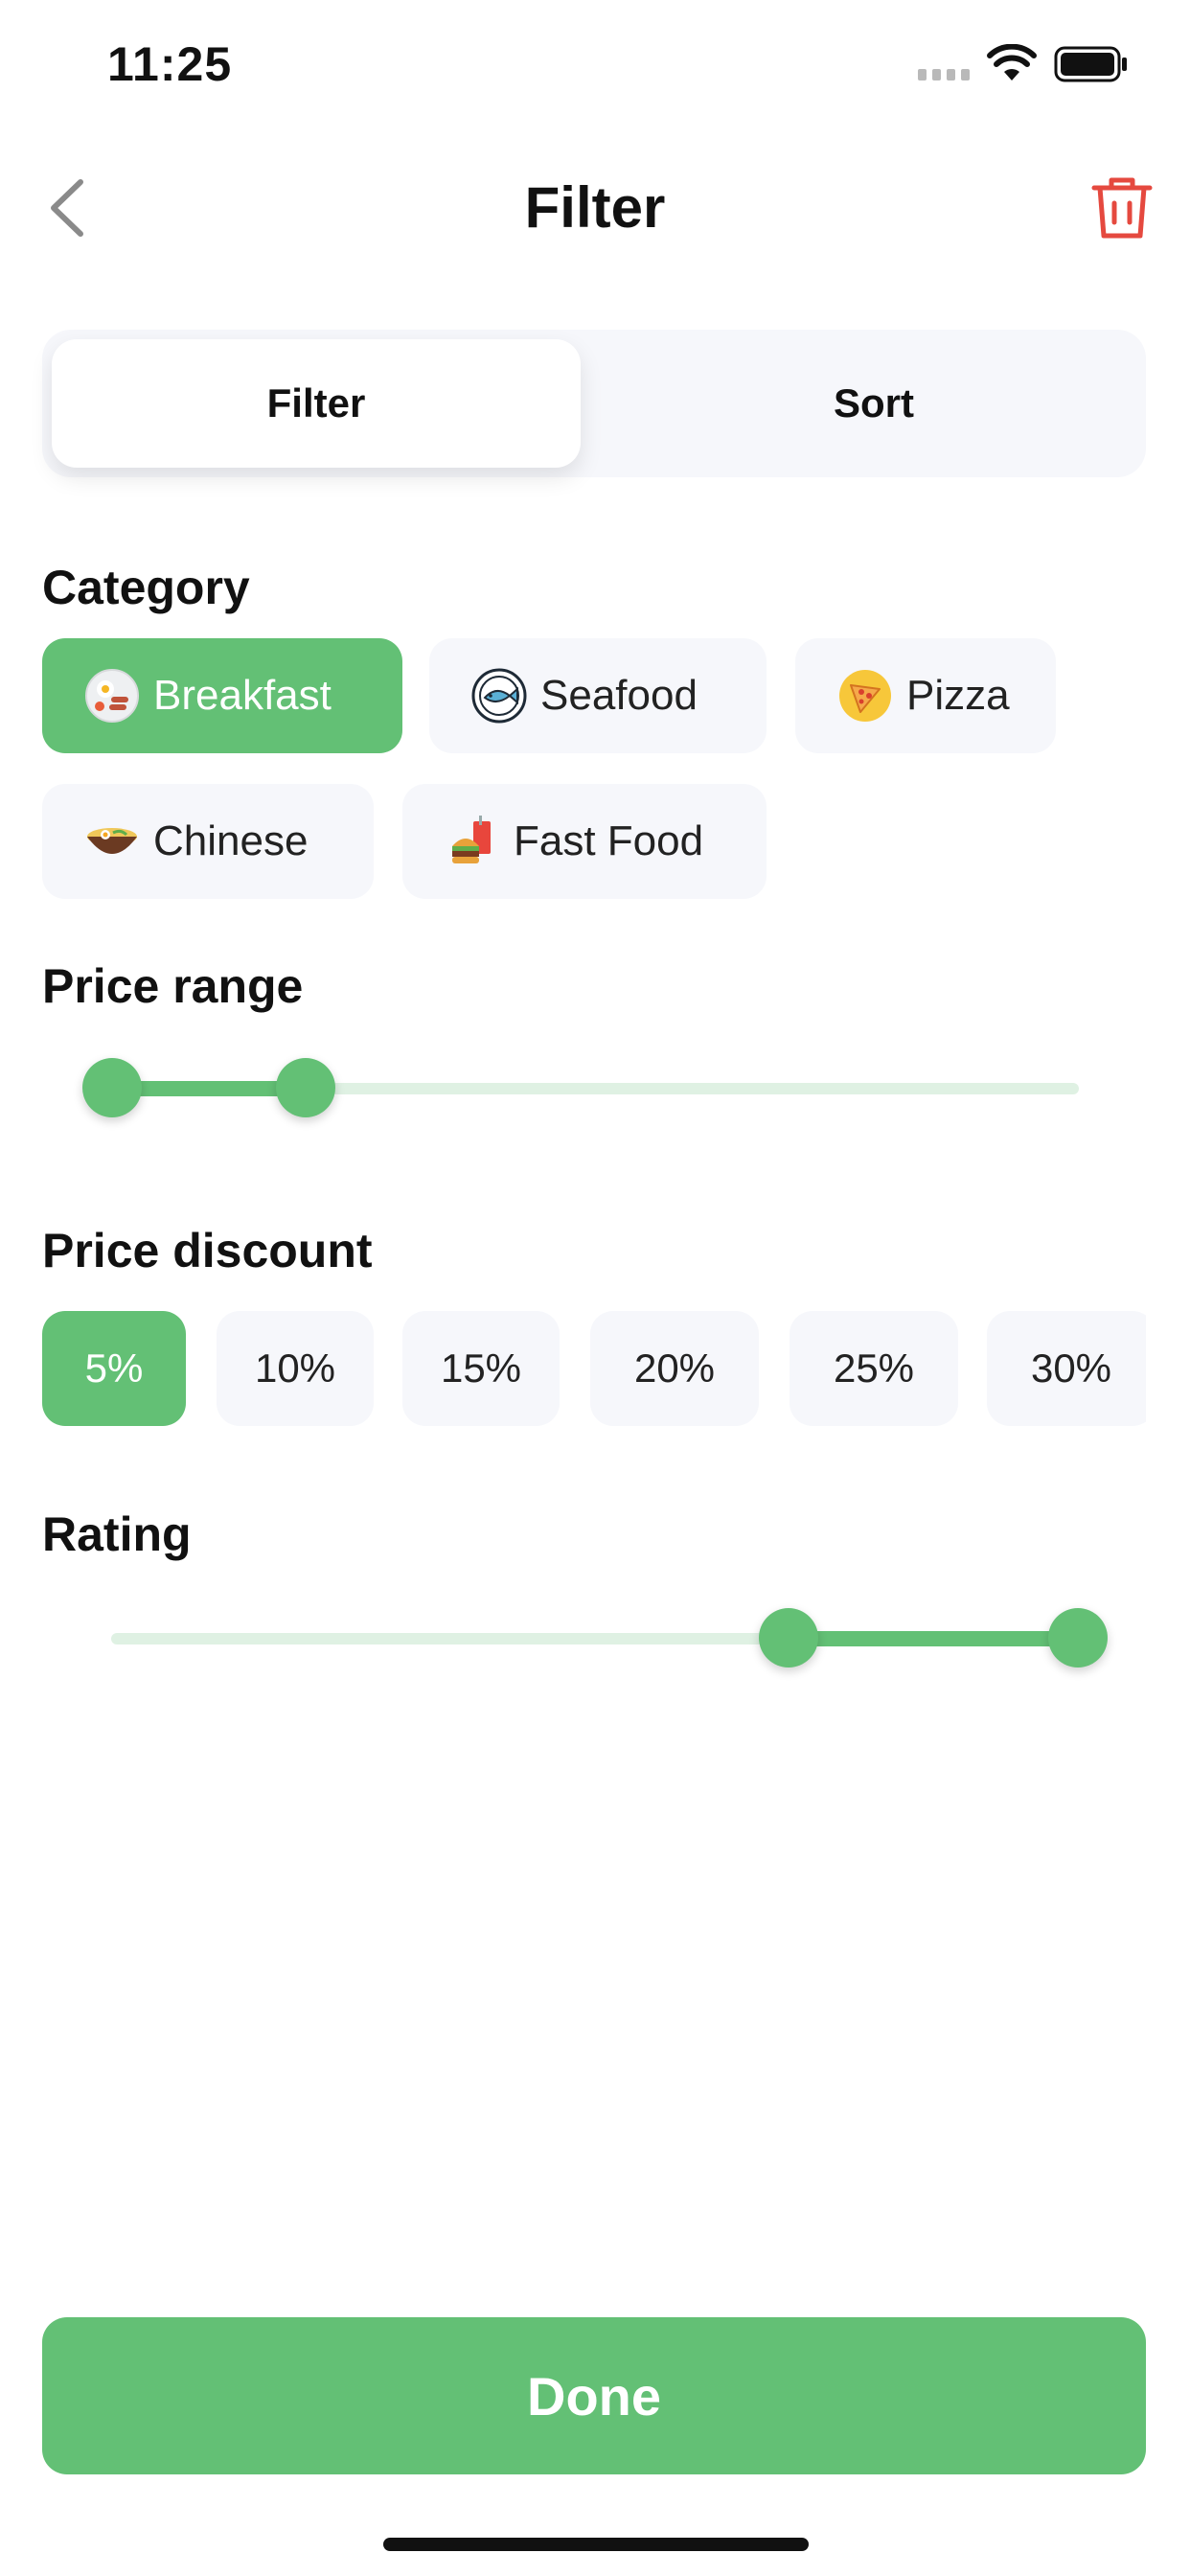  I want to click on price-max-thumb, so click(305, 1087).